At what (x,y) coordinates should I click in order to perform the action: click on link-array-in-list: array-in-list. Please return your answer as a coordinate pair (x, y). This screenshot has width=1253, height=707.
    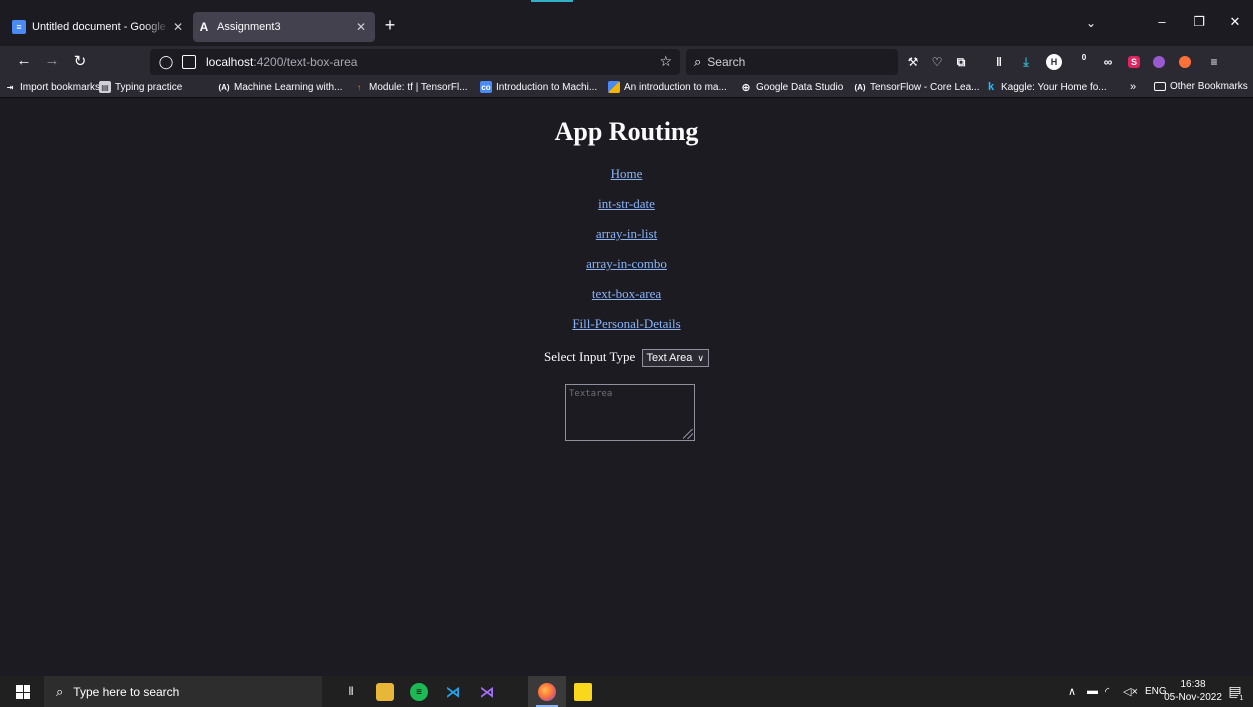
    Looking at the image, I should click on (626, 233).